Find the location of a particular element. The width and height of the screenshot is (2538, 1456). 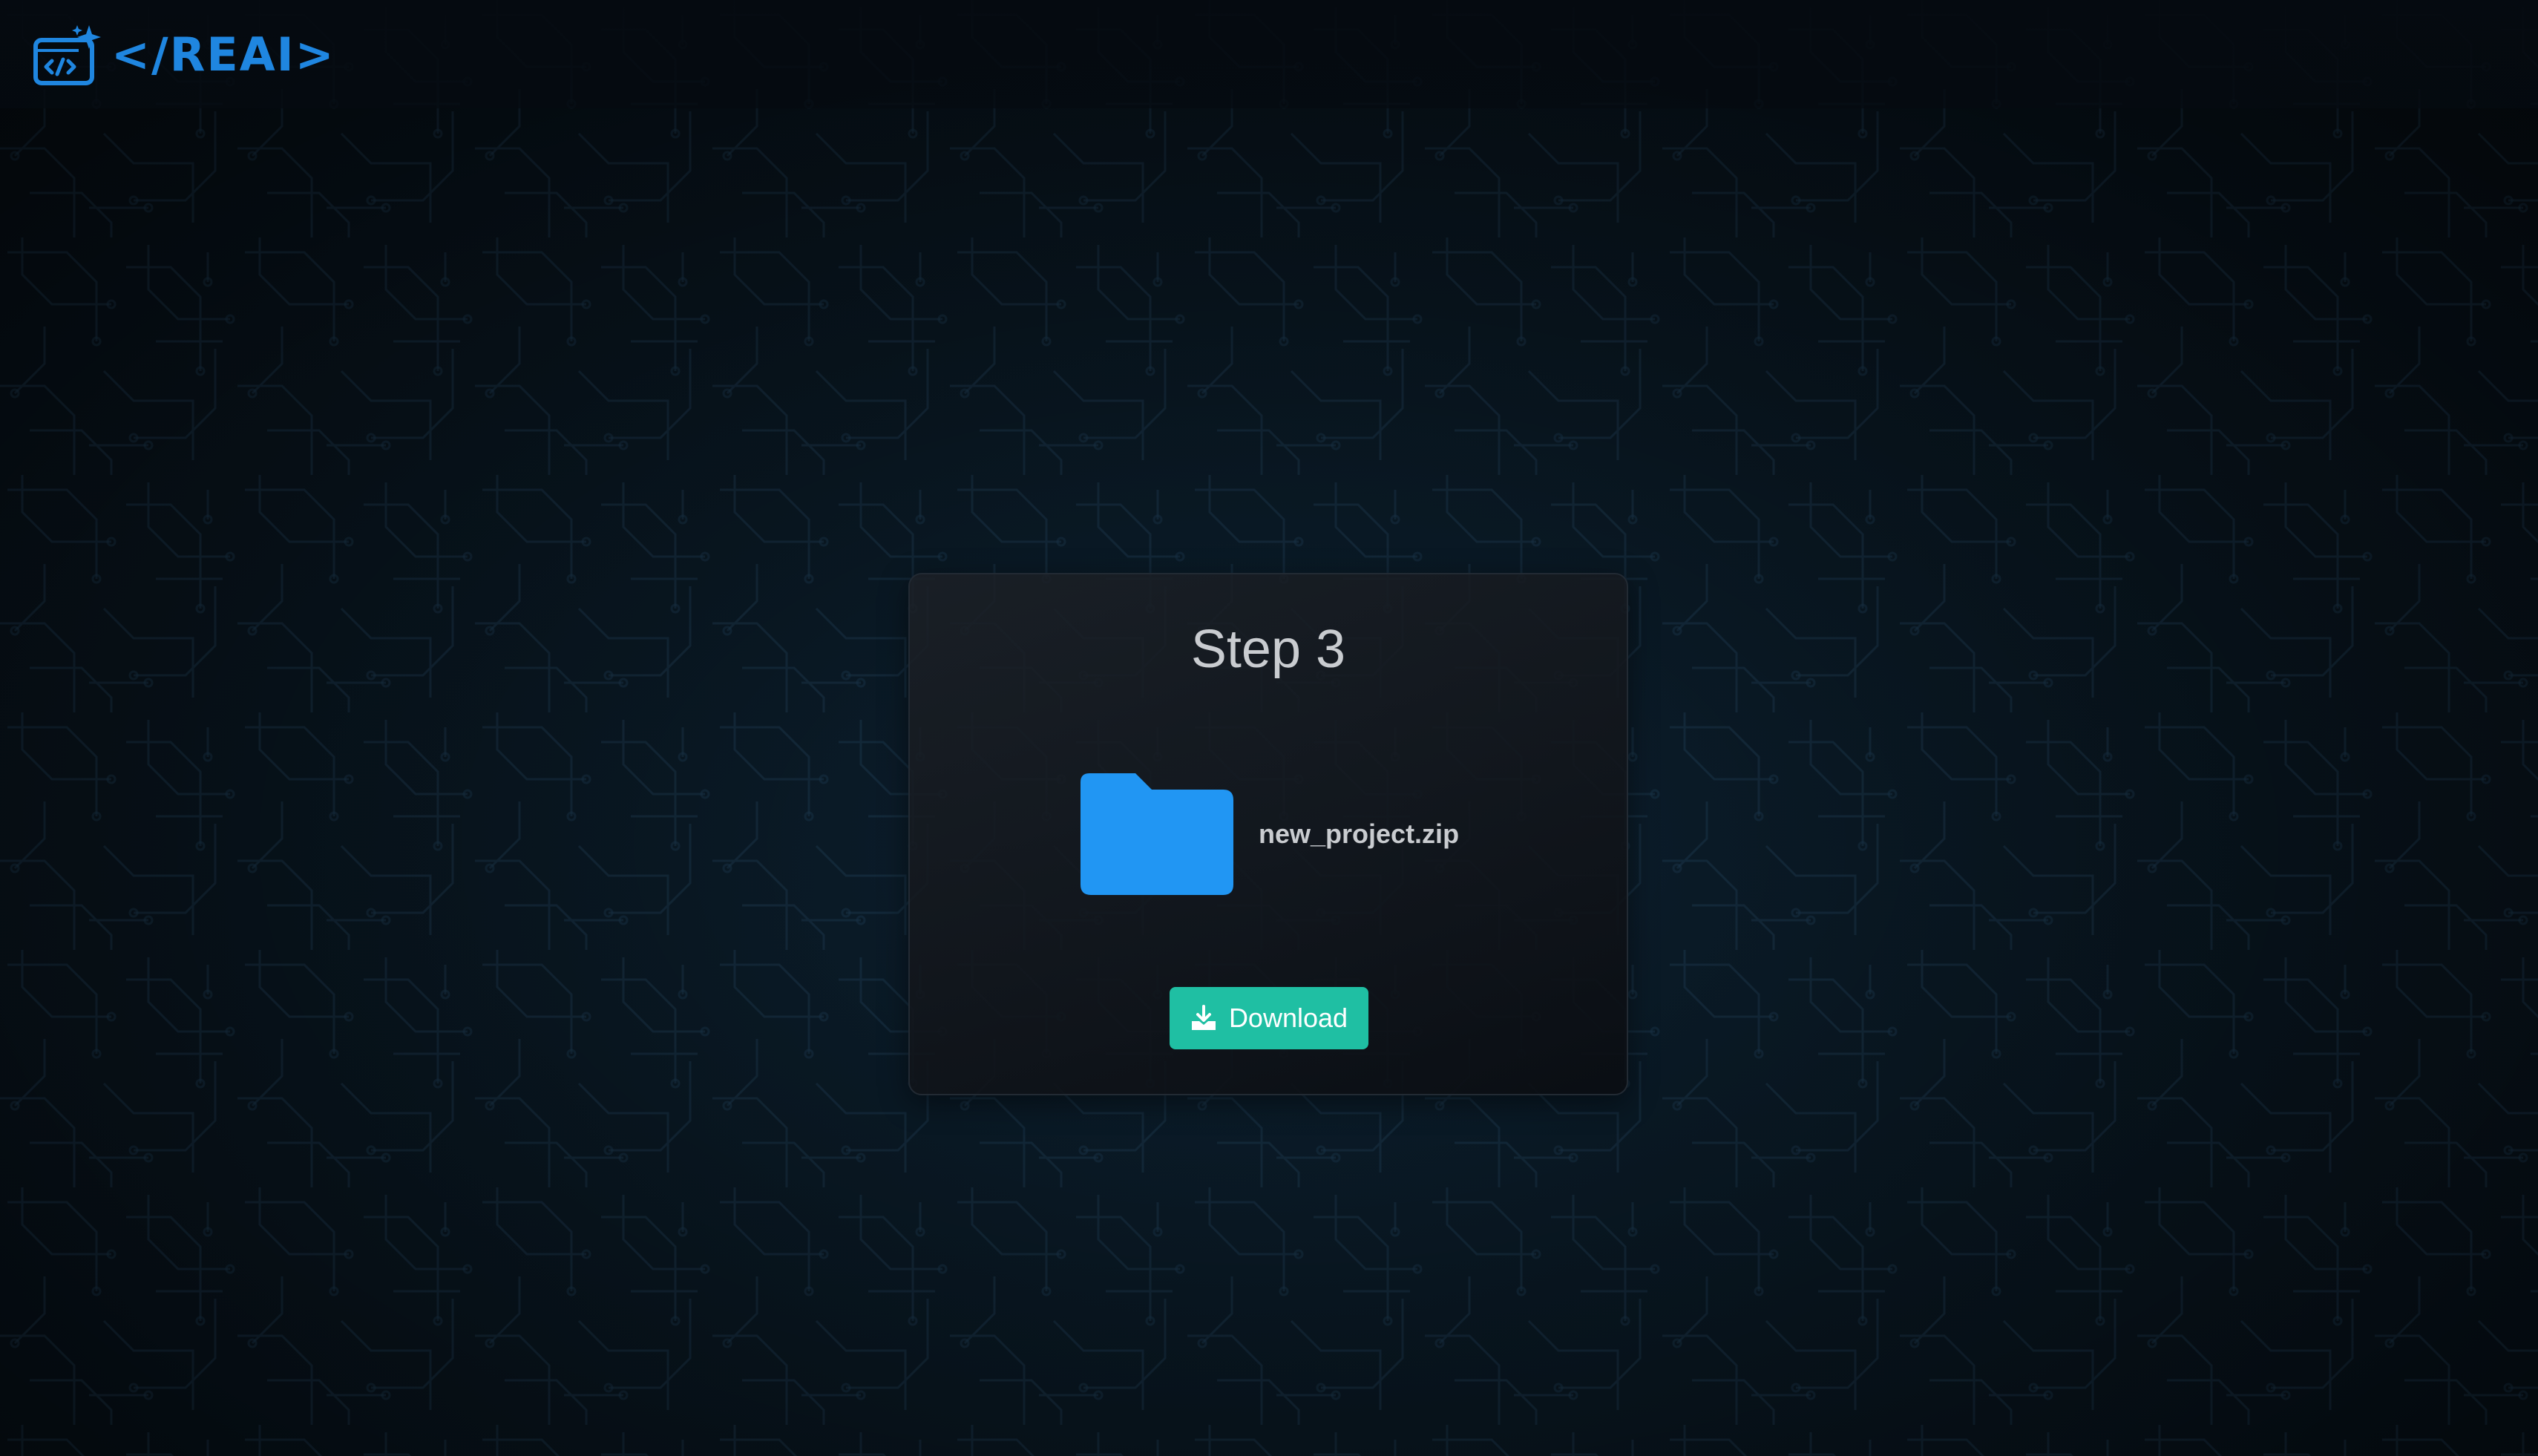

app-logo: </REAI> is located at coordinates (184, 55).